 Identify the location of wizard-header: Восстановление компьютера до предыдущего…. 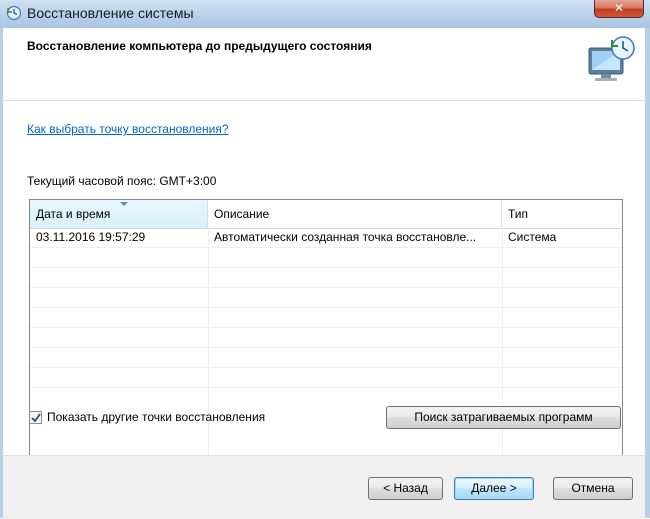
(324, 64).